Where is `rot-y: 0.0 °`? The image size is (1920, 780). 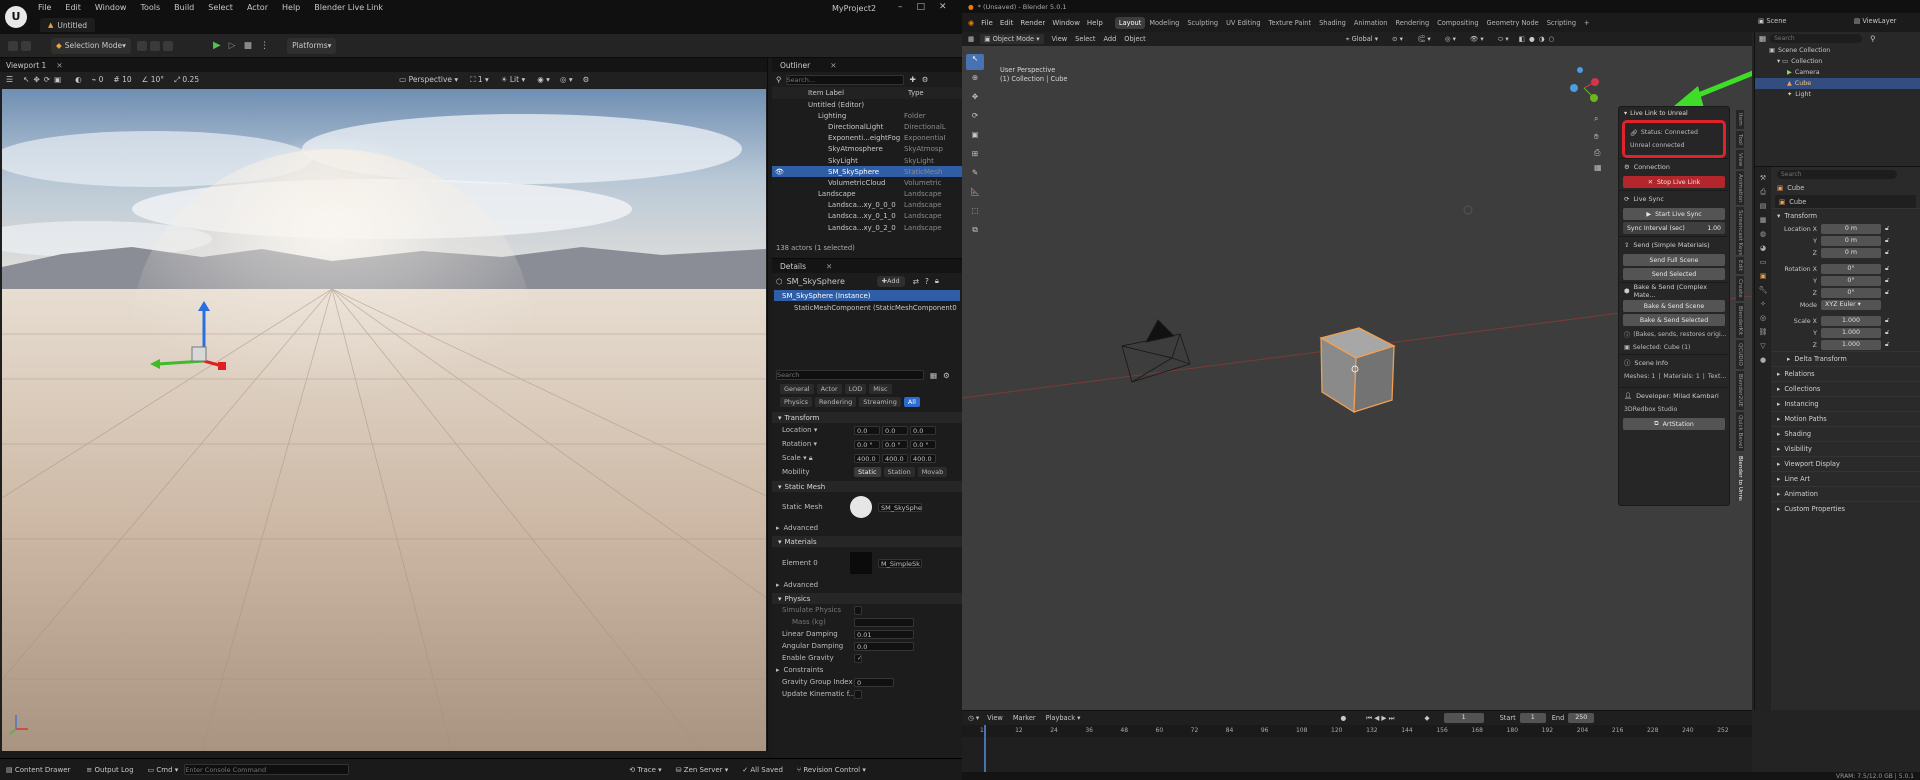
rot-y: 0.0 ° is located at coordinates (895, 444).